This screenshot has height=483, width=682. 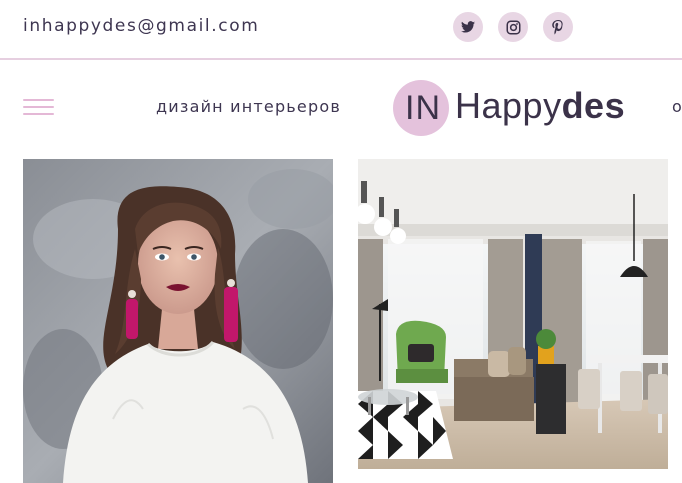 I want to click on nav-item-about: о, so click(x=677, y=106).